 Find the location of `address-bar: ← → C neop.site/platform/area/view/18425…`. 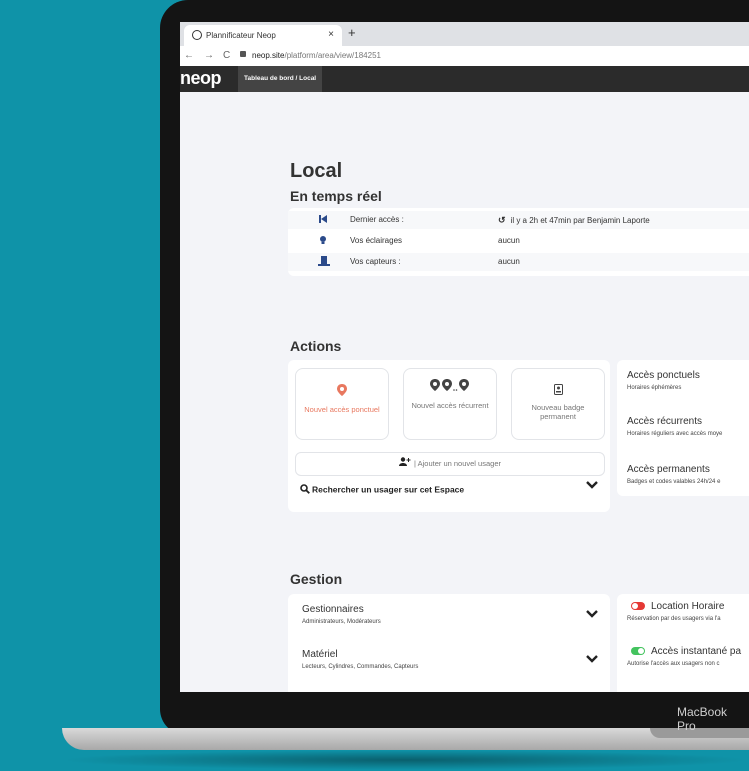

address-bar: ← → C neop.site/platform/area/view/18425… is located at coordinates (464, 56).